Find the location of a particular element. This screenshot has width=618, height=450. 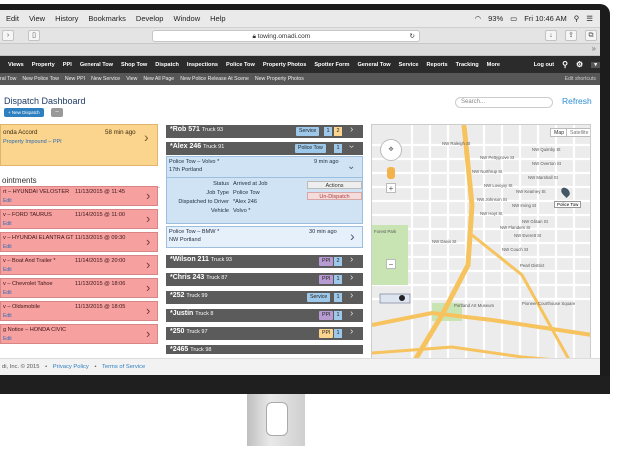

truck-row: *Wilson 211 Truck 93 PPI 2 › is located at coordinates (264, 261).